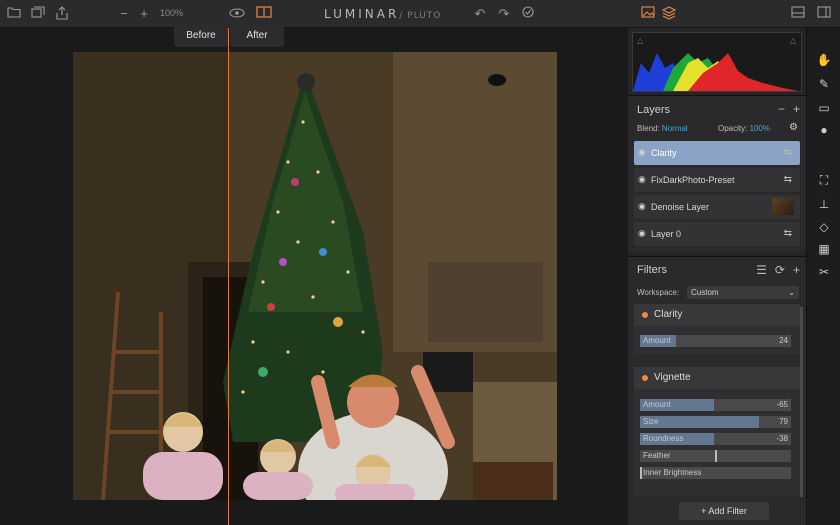  What do you see at coordinates (144, 14) in the screenshot?
I see `zoom-in-icon: +` at bounding box center [144, 14].